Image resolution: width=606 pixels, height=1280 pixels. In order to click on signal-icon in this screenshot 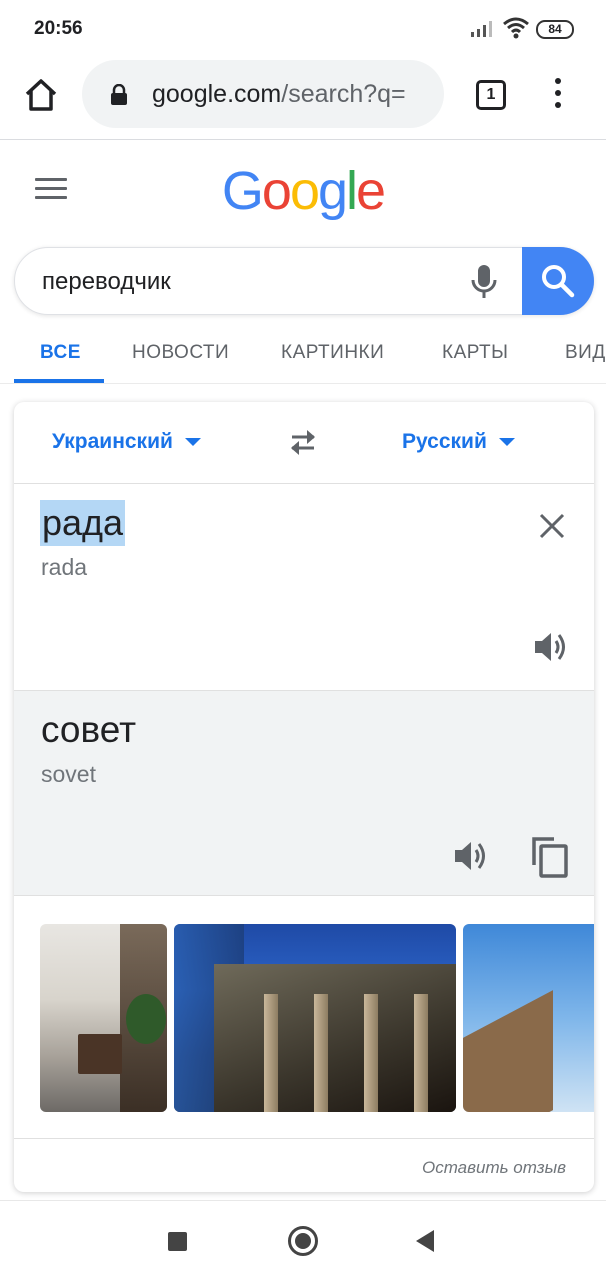, I will do `click(481, 29)`.